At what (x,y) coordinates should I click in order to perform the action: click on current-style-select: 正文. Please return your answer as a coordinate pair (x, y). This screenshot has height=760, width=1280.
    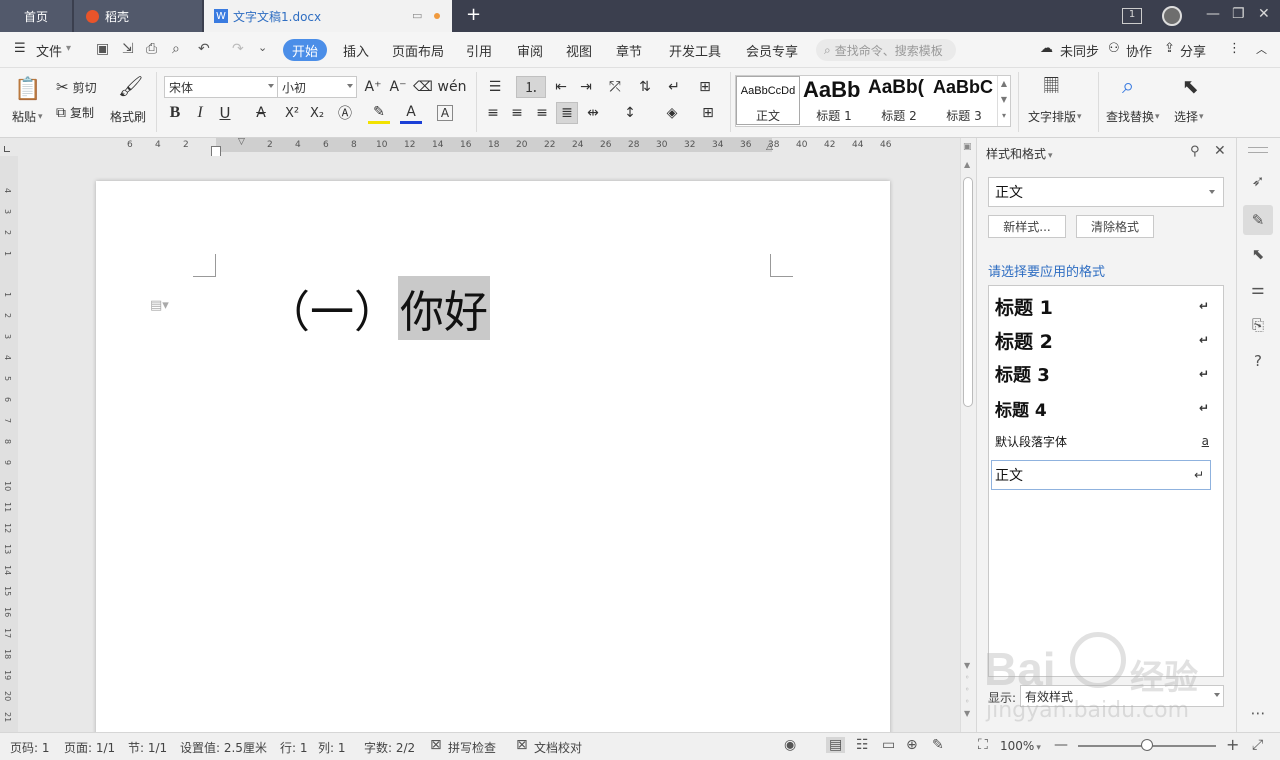
    Looking at the image, I should click on (1106, 192).